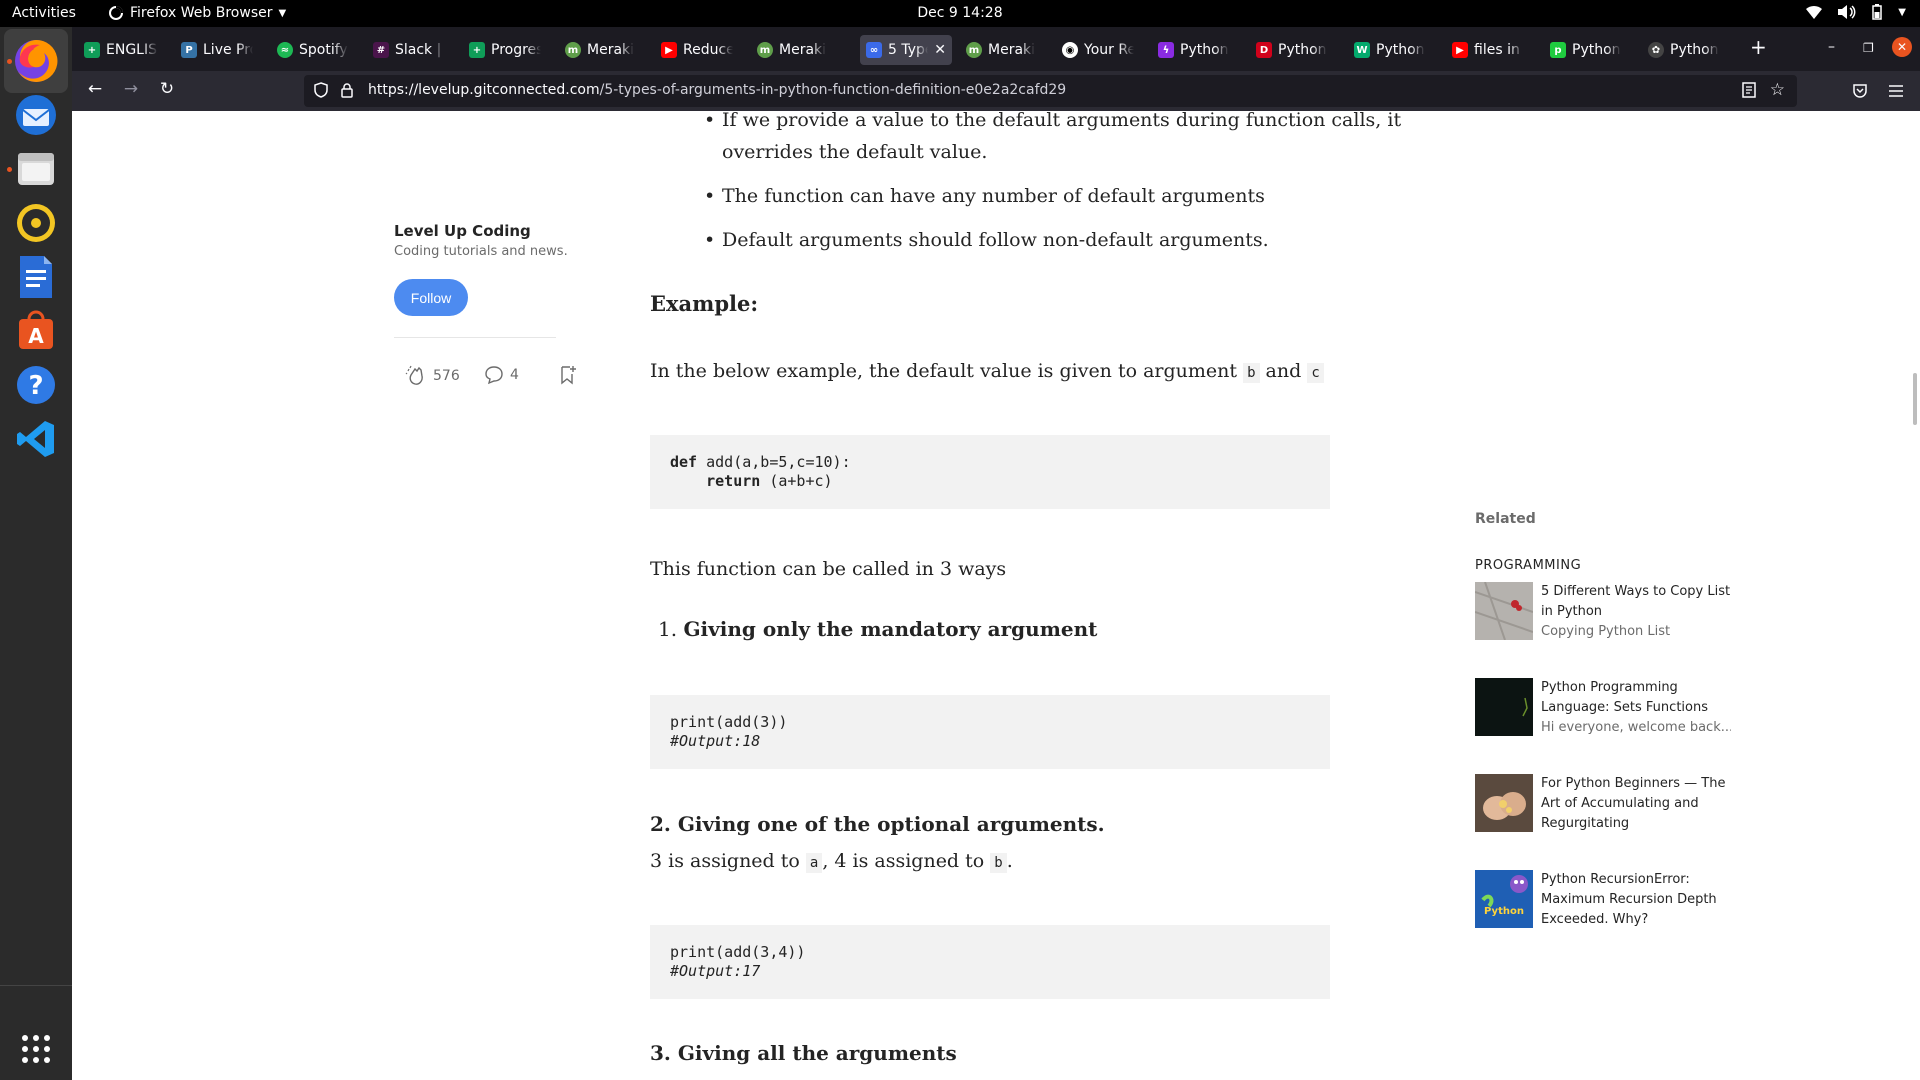 The height and width of the screenshot is (1080, 1920). Describe the element at coordinates (1390, 50) in the screenshot. I see `tab-14: W Python` at that location.